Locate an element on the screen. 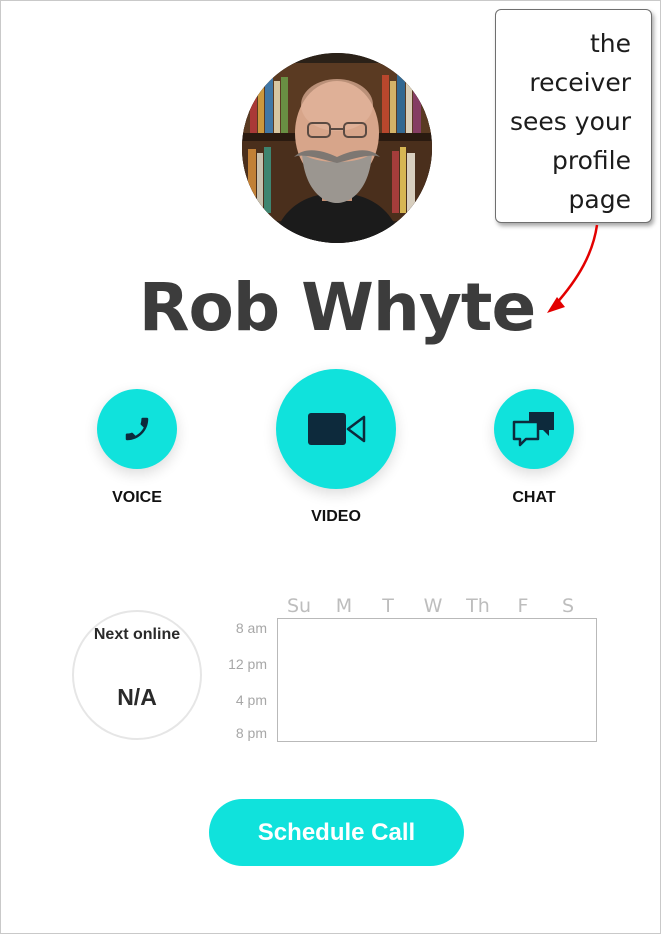  next-online-value: N/A is located at coordinates (137, 697).